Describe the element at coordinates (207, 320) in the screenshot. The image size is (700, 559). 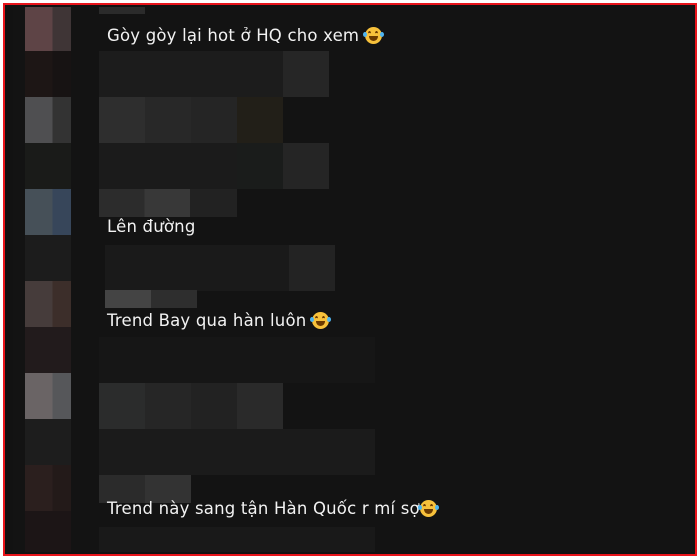
I see `comment-label: Trend Bay qua hàn luôn` at that location.